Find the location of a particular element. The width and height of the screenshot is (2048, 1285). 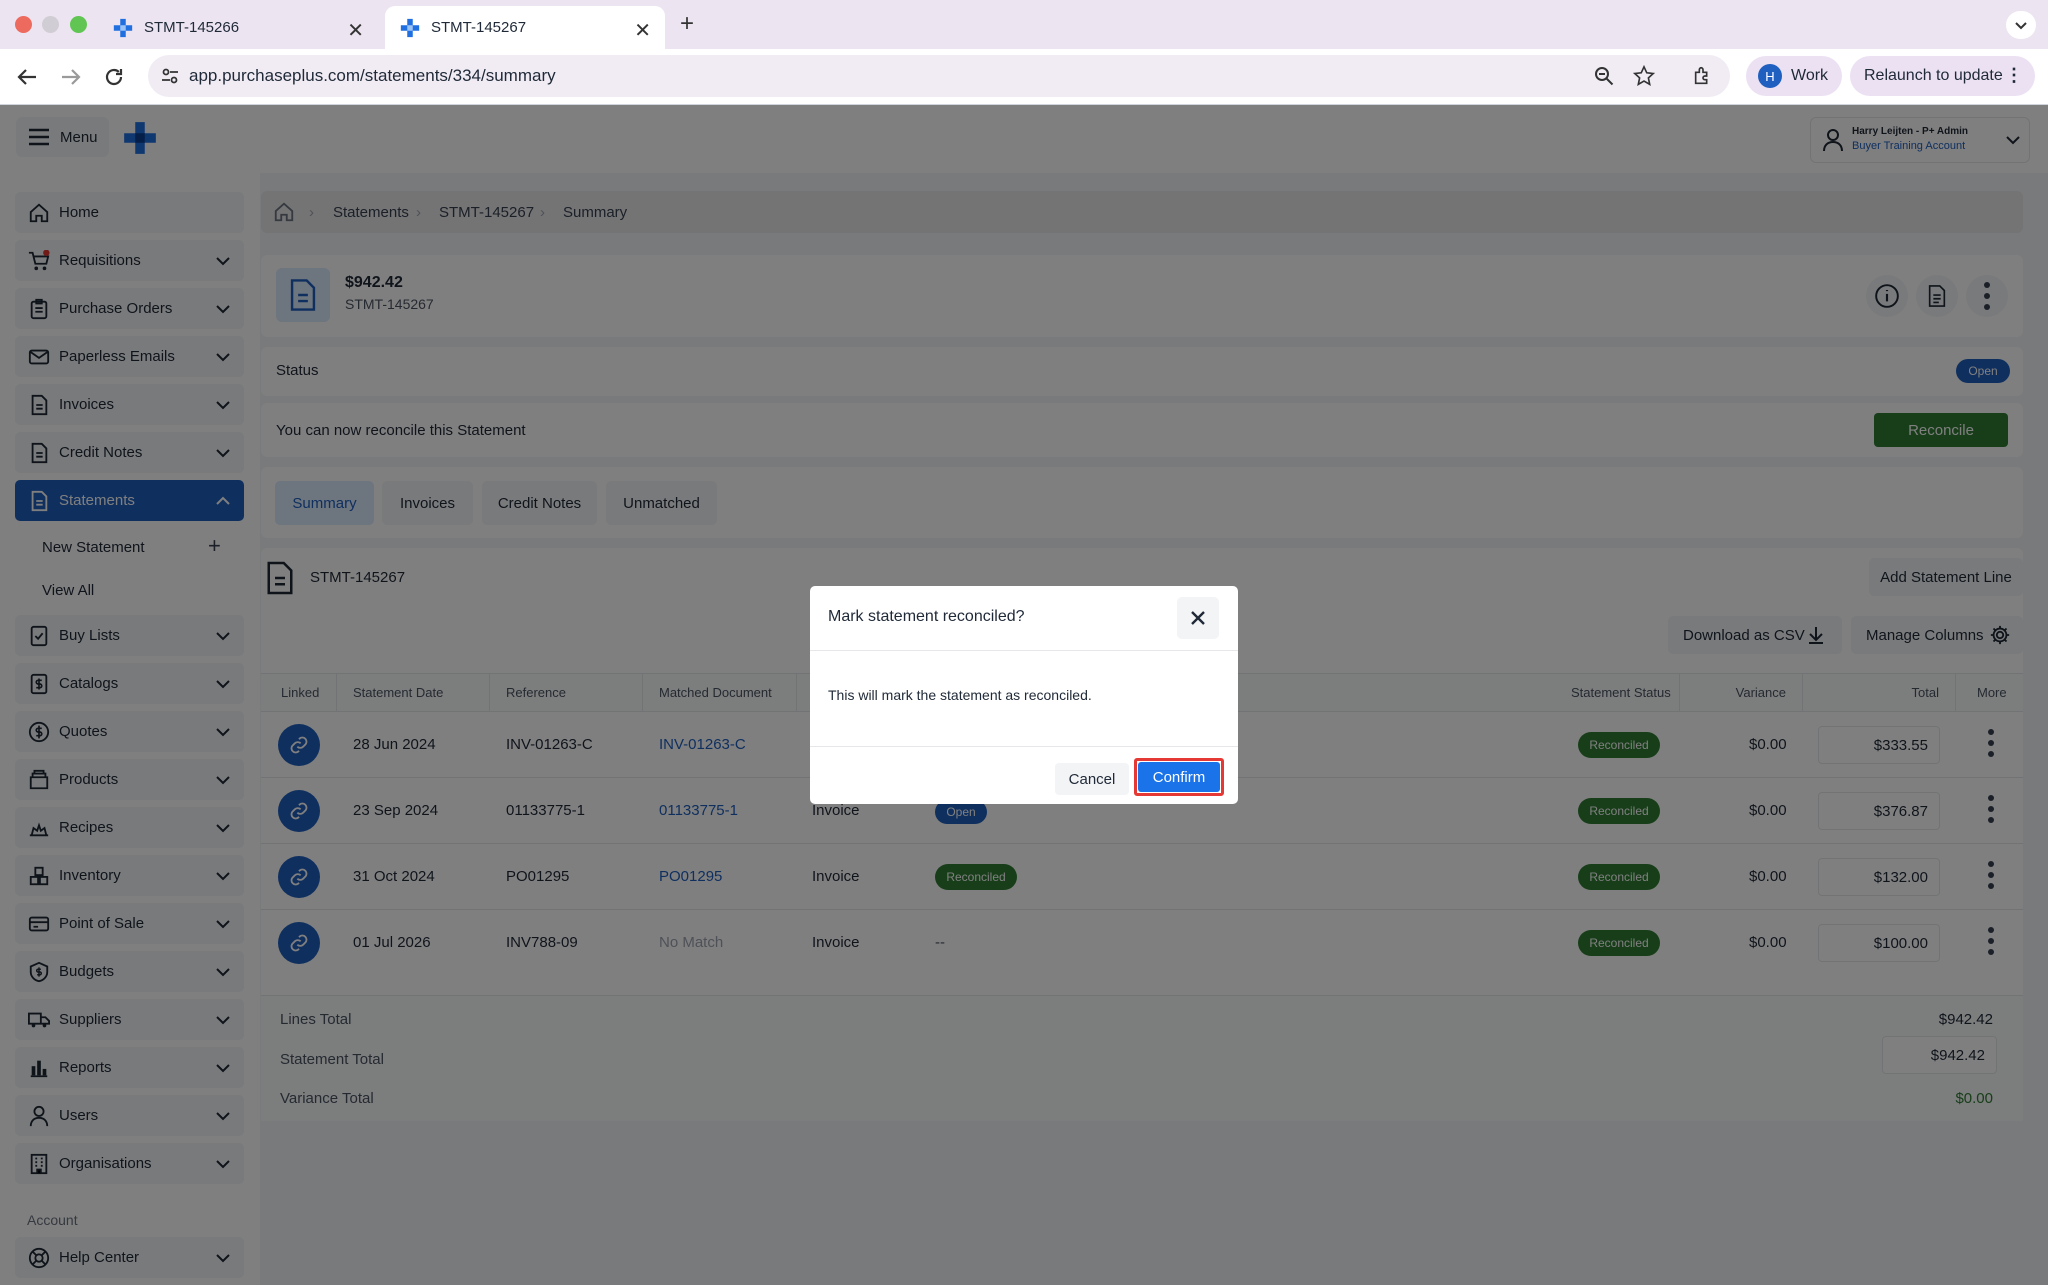

relaunch-button: Relaunch to update ⋮ is located at coordinates (1942, 76).